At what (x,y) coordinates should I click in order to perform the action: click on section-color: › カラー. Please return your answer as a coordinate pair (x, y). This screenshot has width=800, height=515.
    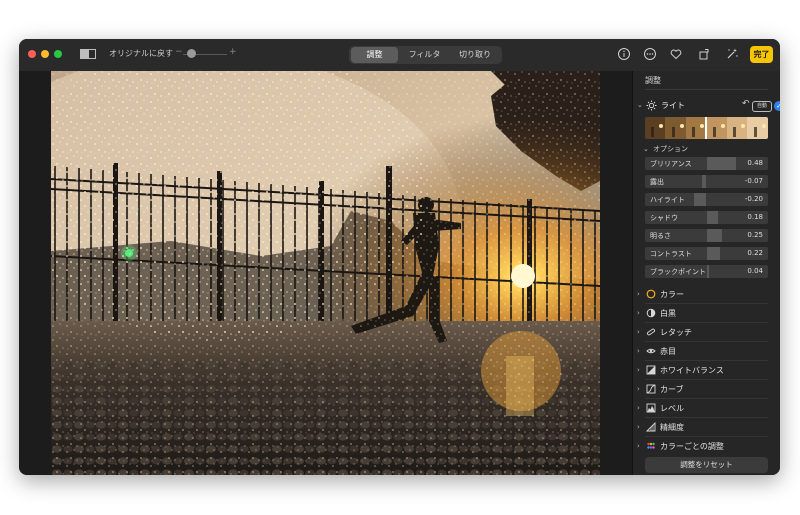
    Looking at the image, I should click on (706, 295).